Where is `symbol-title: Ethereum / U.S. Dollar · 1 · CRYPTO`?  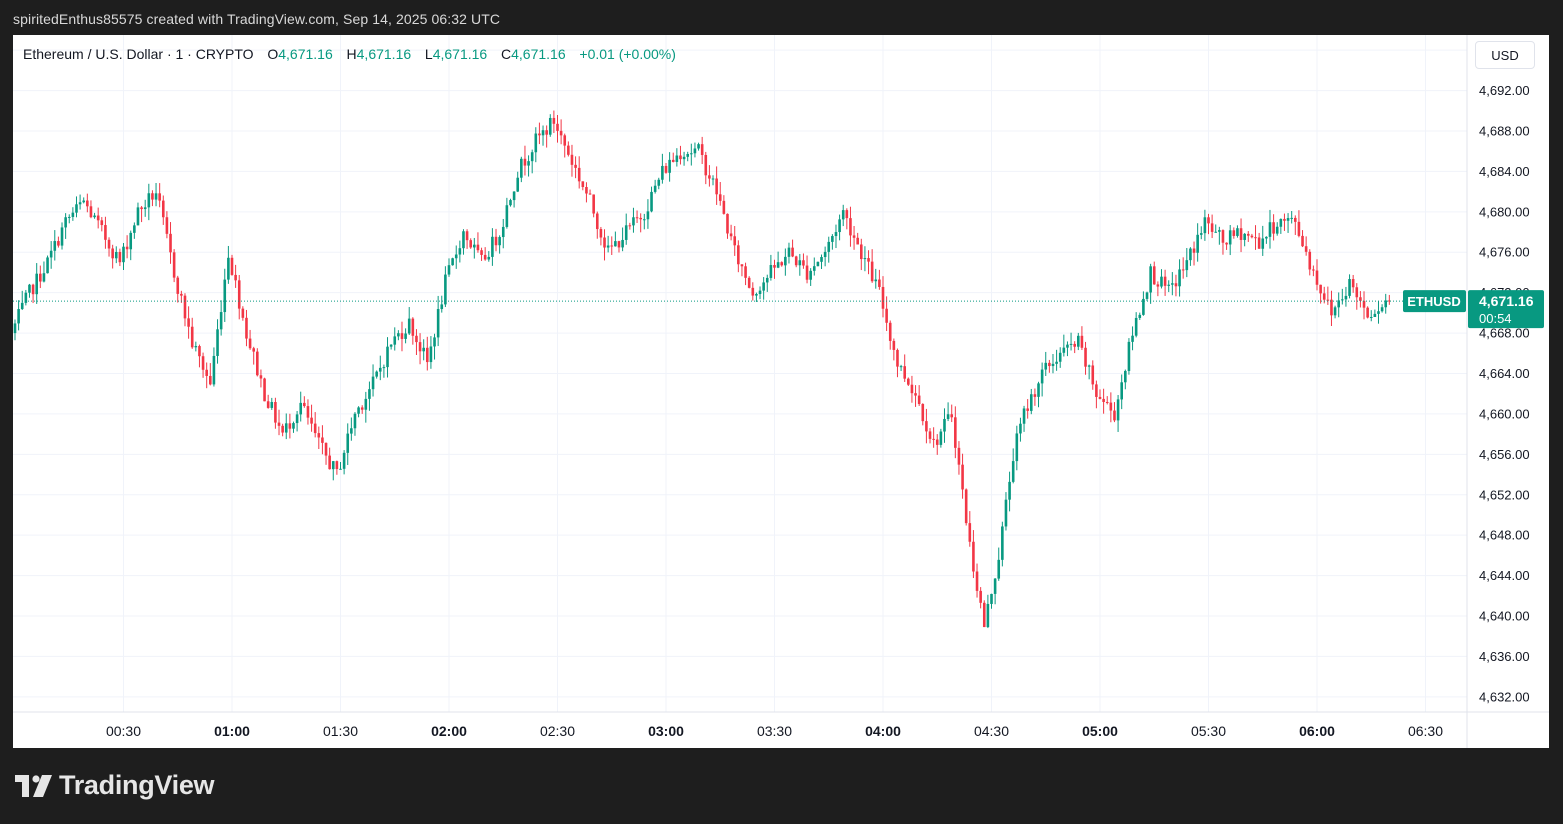
symbol-title: Ethereum / U.S. Dollar · 1 · CRYPTO is located at coordinates (138, 54).